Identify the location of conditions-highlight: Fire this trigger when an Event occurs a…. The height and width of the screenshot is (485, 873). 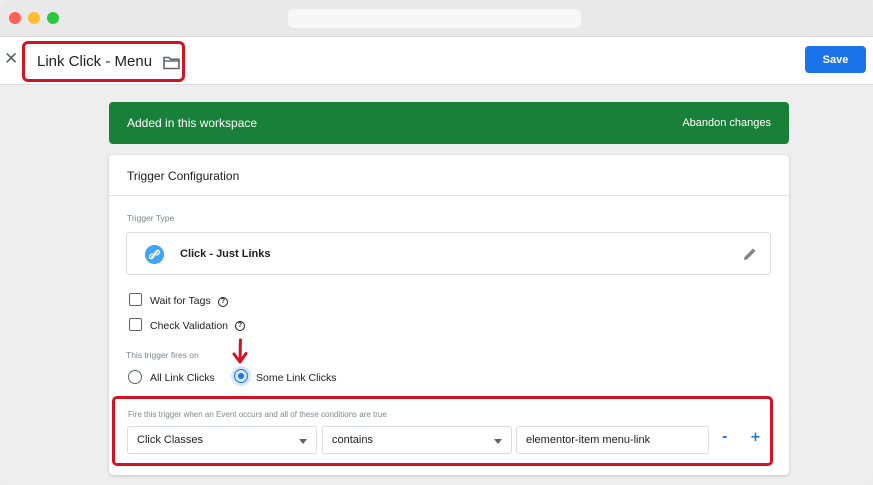
(442, 431).